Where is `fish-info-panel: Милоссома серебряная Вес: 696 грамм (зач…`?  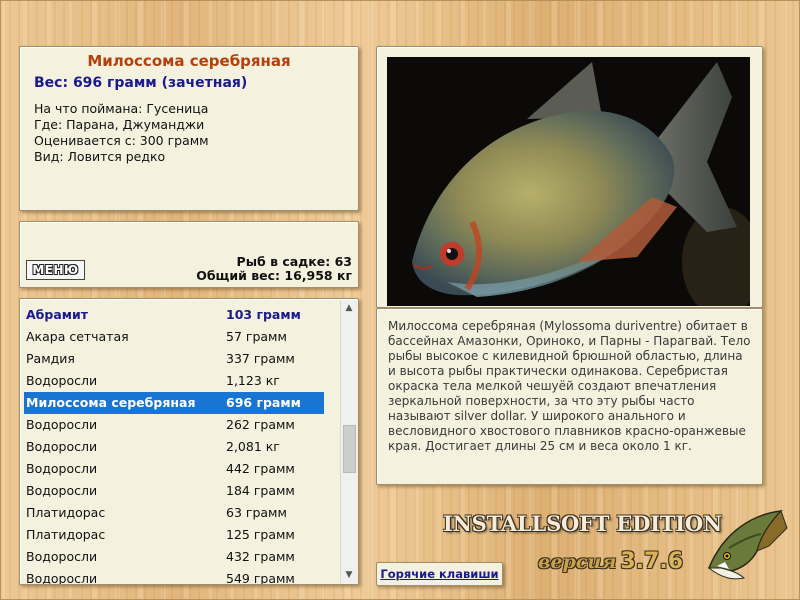
fish-info-panel: Милоссома серебряная Вес: 696 грамм (зач… is located at coordinates (189, 128).